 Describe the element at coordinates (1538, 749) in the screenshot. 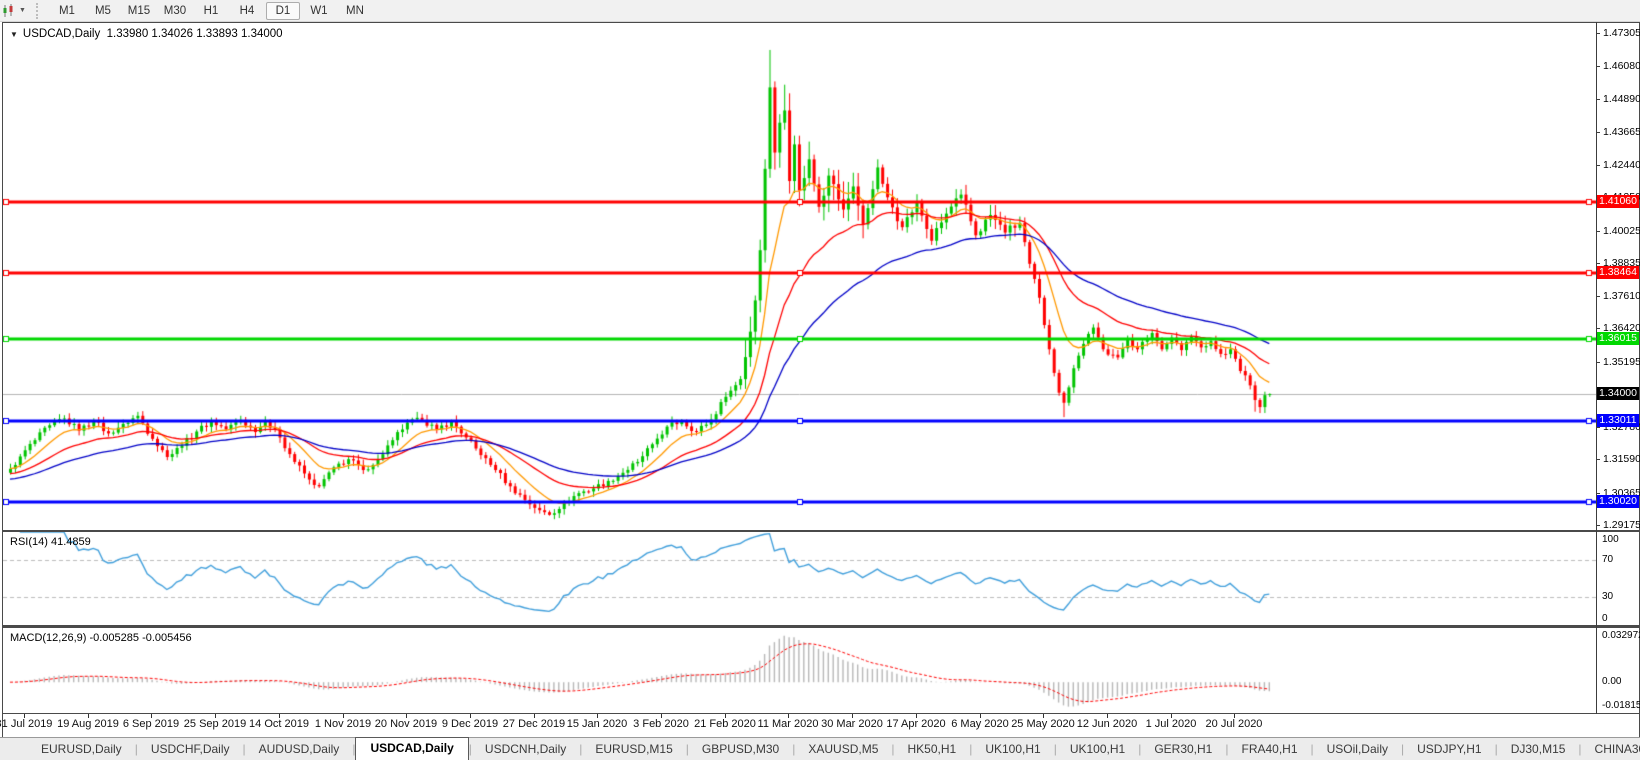

I see `chart-tab-dj30-m15: DJ30,M15` at that location.